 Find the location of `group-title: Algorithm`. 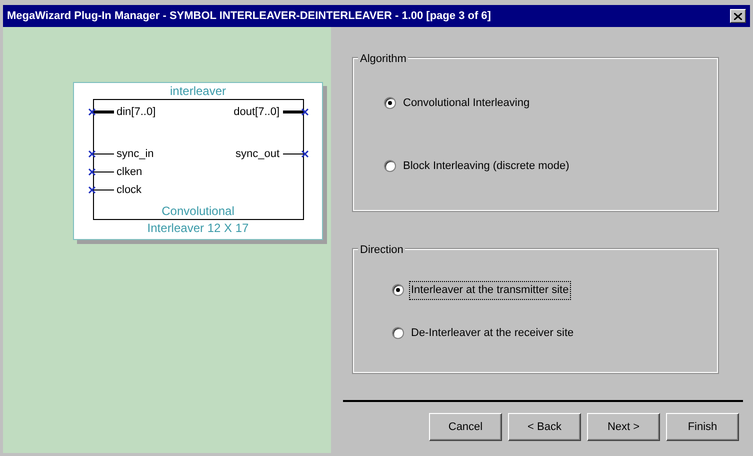

group-title: Algorithm is located at coordinates (383, 59).